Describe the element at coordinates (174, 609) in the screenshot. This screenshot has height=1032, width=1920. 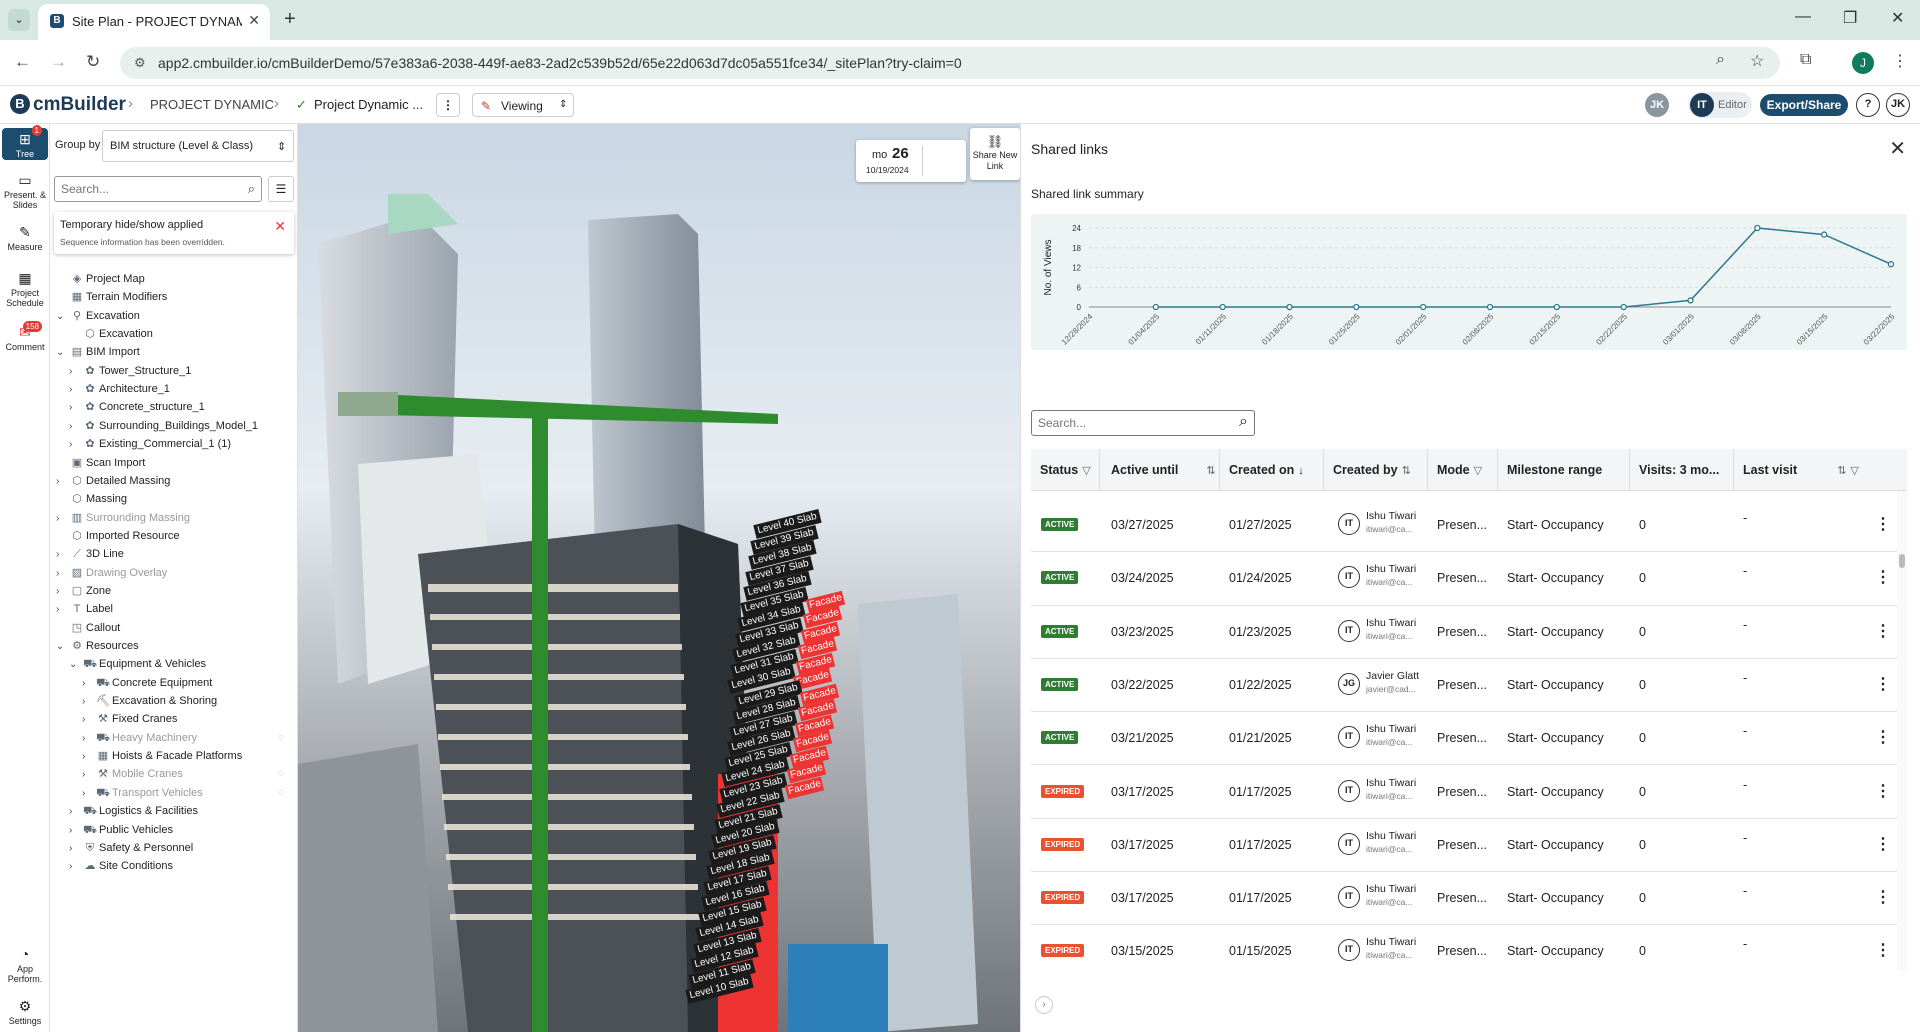
I see `tree-item: › T Label` at that location.